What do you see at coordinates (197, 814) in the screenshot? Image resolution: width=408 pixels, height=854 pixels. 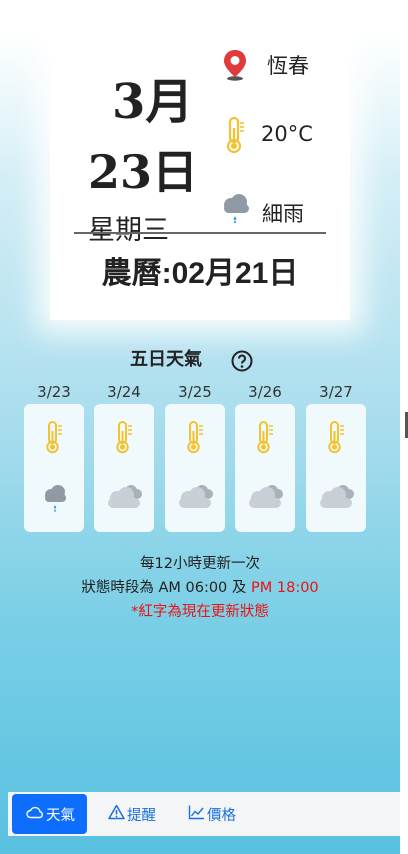 I see `line-chart-icon` at bounding box center [197, 814].